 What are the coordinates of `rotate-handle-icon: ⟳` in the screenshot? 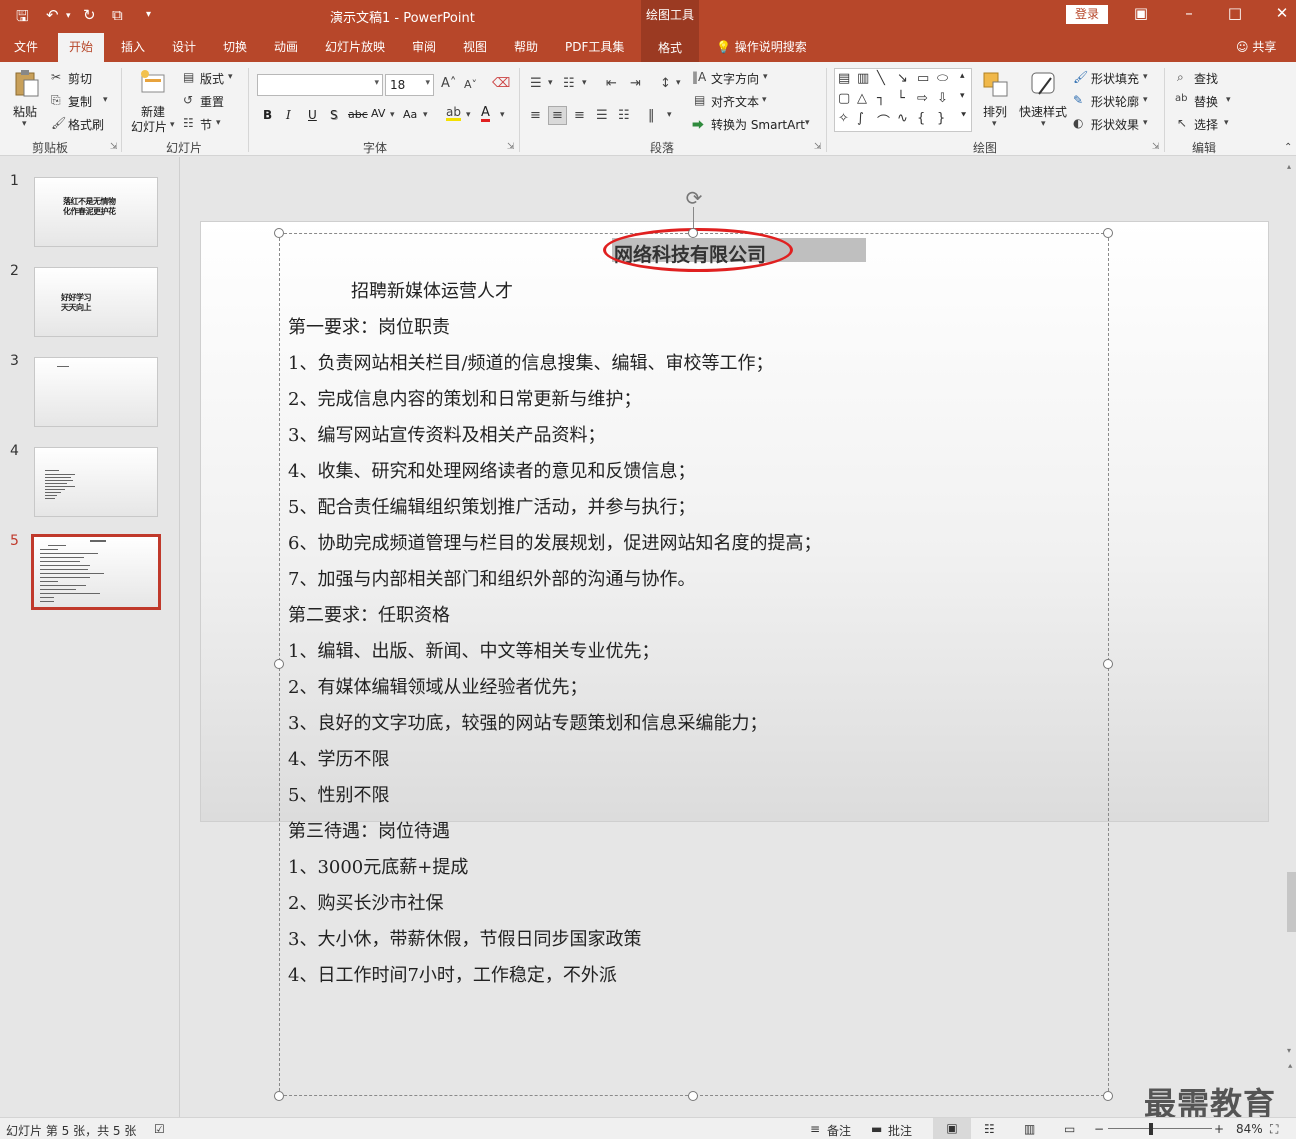 It's located at (694, 198).